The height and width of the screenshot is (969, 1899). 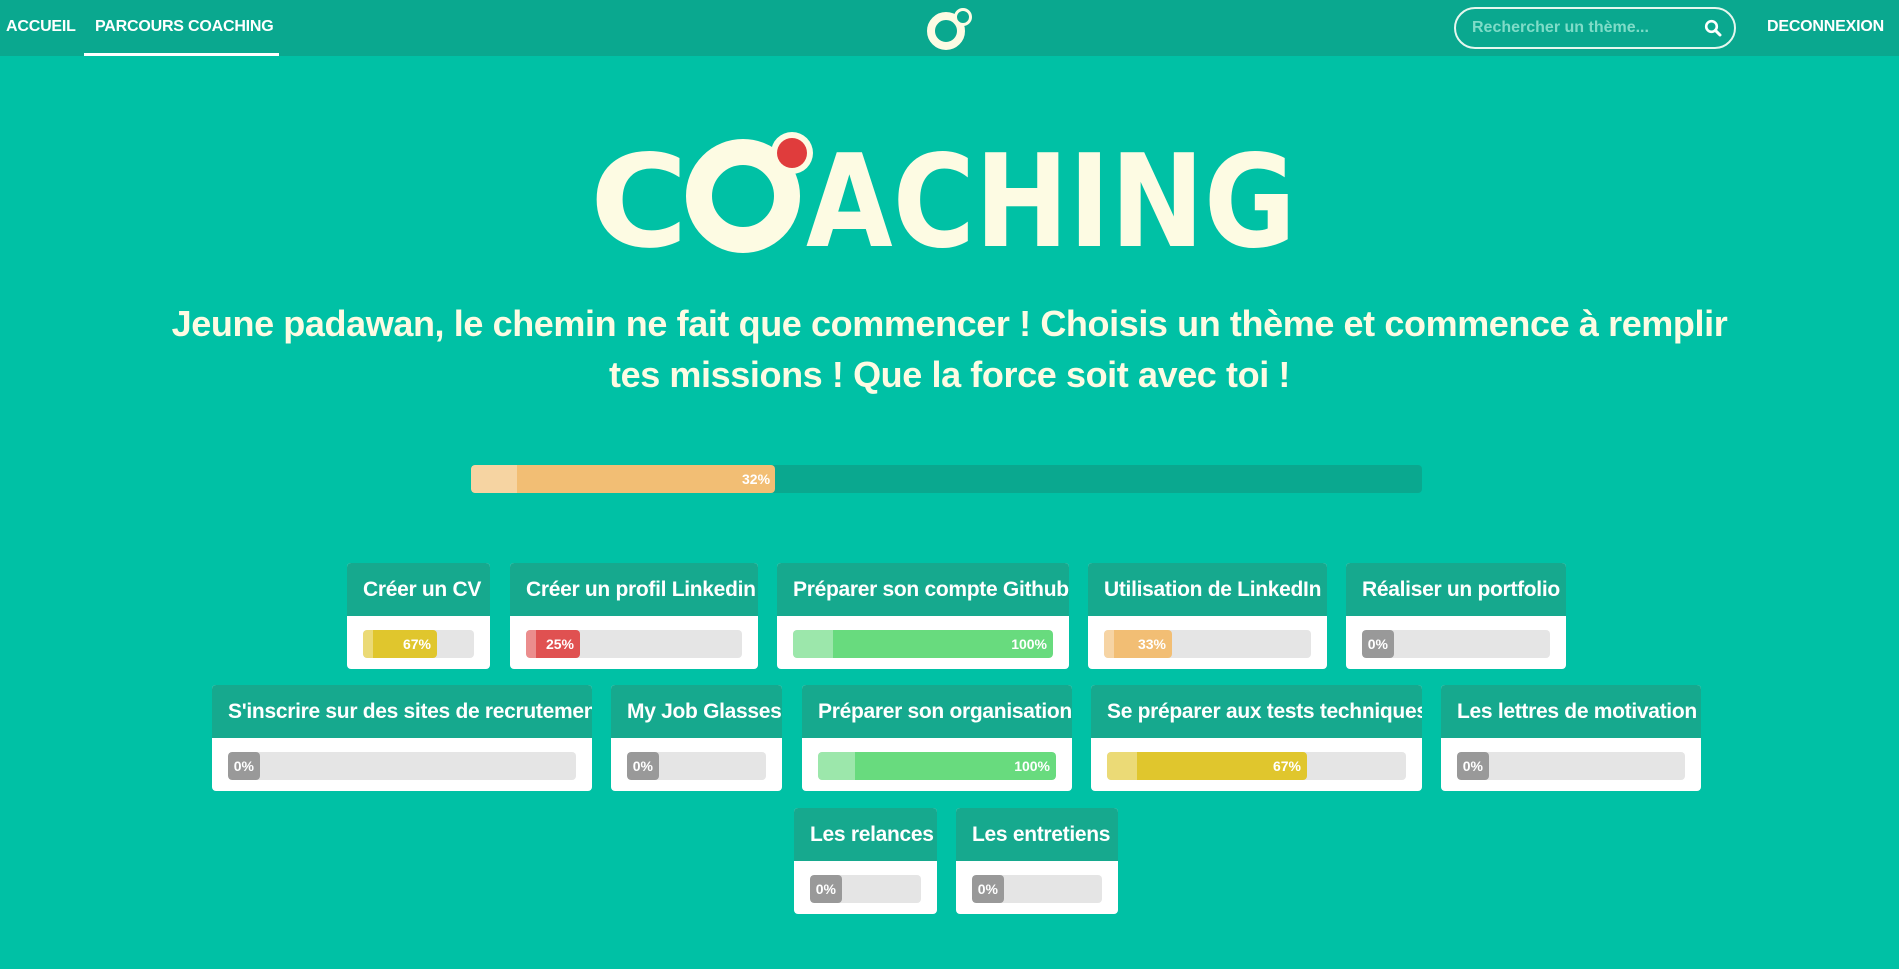 I want to click on nav-coaching-link: PARCOURS COACHING, so click(x=181, y=28).